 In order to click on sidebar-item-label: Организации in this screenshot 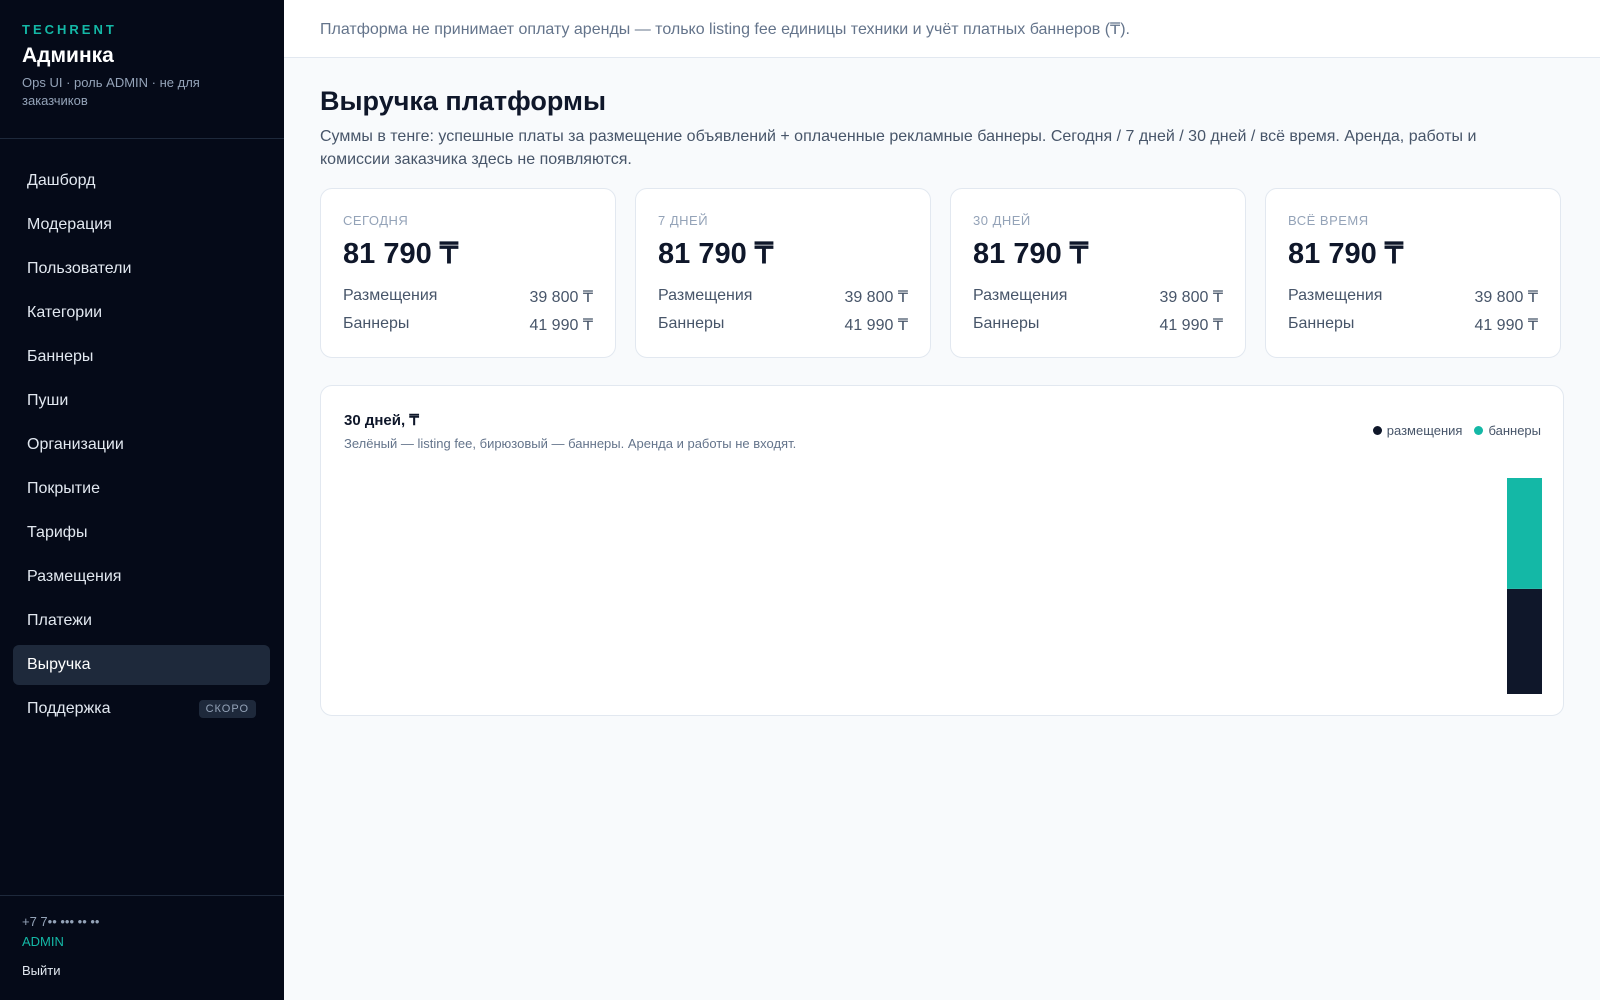, I will do `click(75, 444)`.